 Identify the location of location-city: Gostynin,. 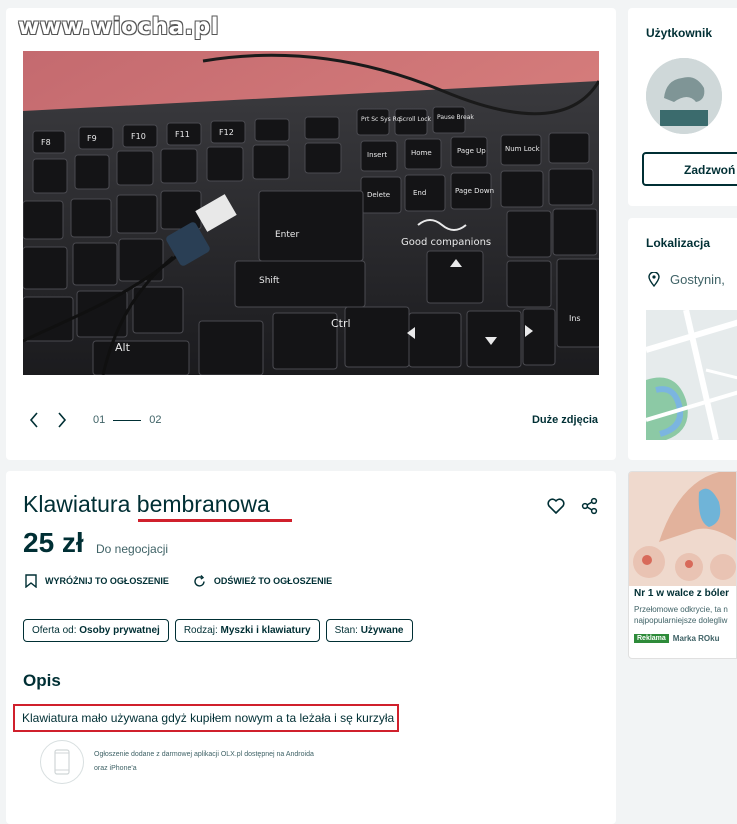
(697, 279).